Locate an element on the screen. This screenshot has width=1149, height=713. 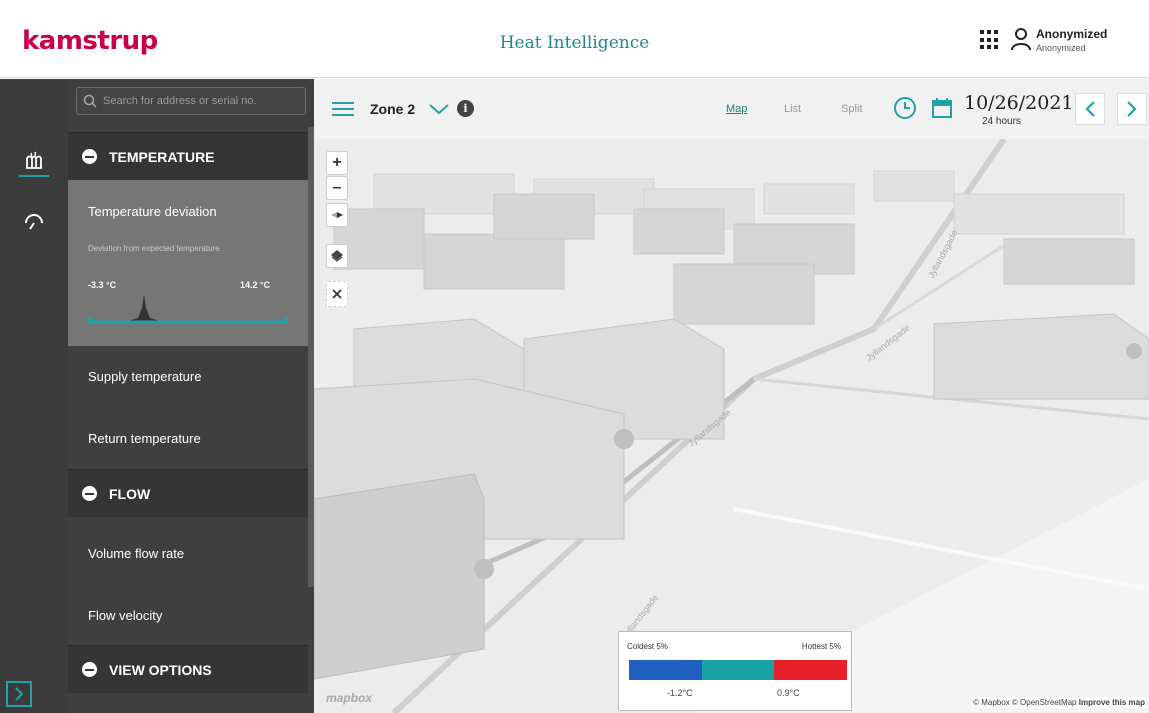
layer-description: Deviation from expected temperature is located at coordinates (154, 248).